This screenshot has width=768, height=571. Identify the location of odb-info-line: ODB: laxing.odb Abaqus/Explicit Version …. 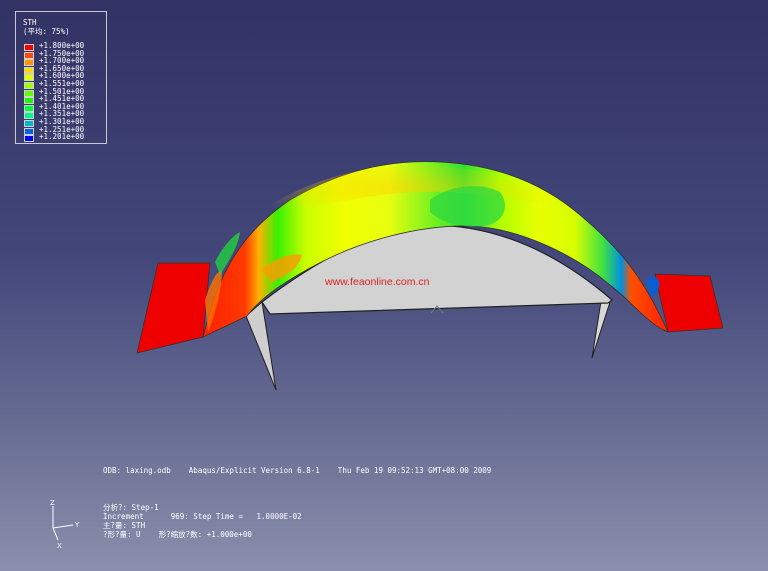
(297, 470).